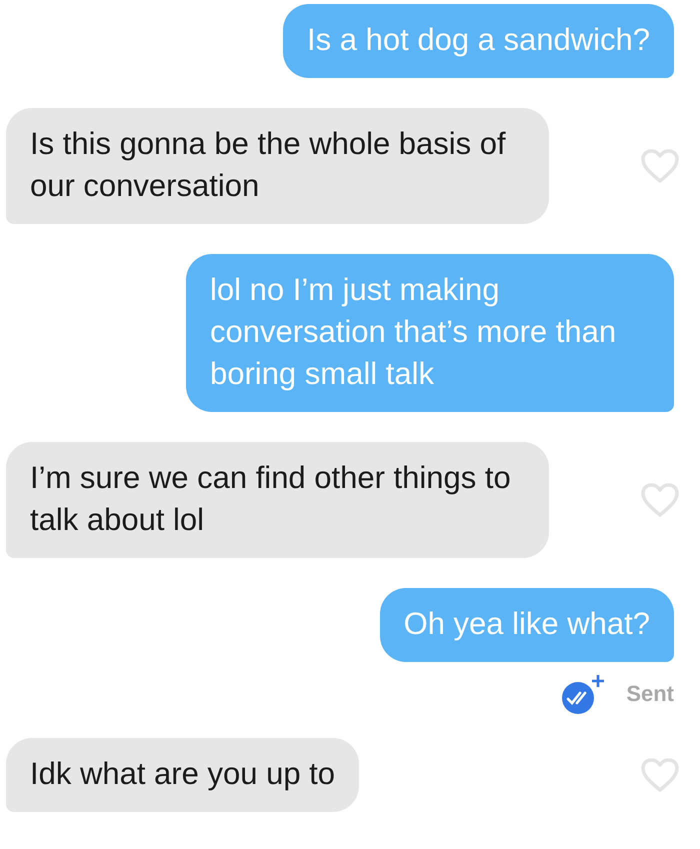  I want to click on received-message: Idk what are you up to, so click(183, 775).